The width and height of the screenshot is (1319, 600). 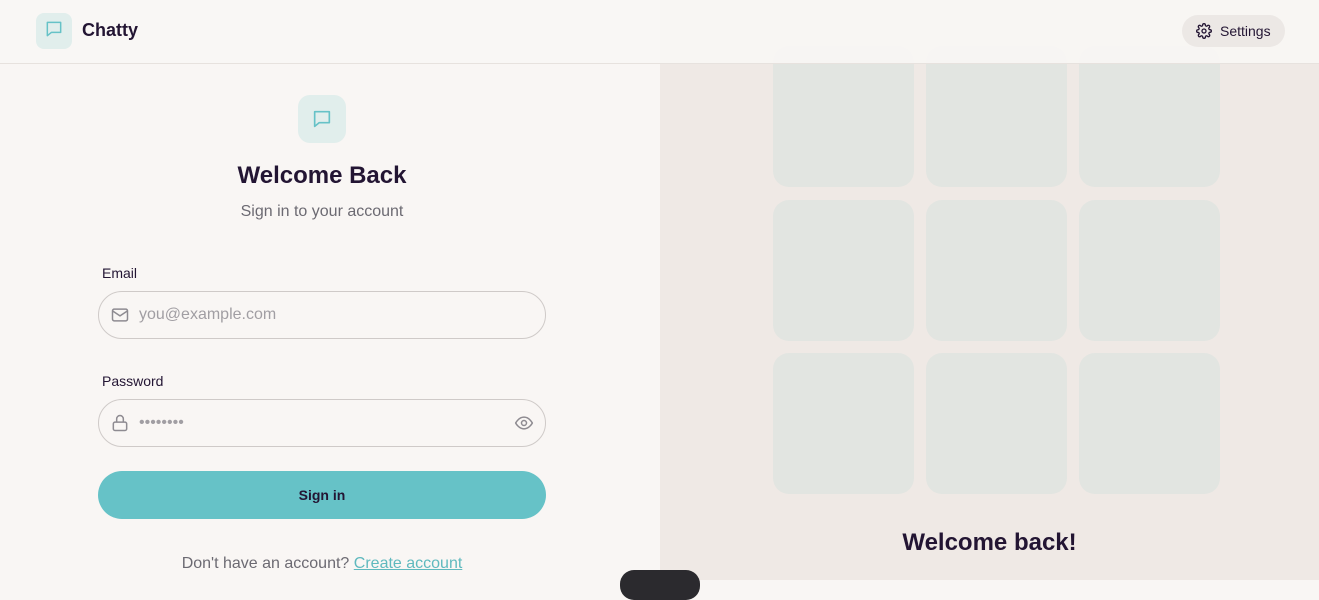 I want to click on floating-toolbar, so click(x=660, y=585).